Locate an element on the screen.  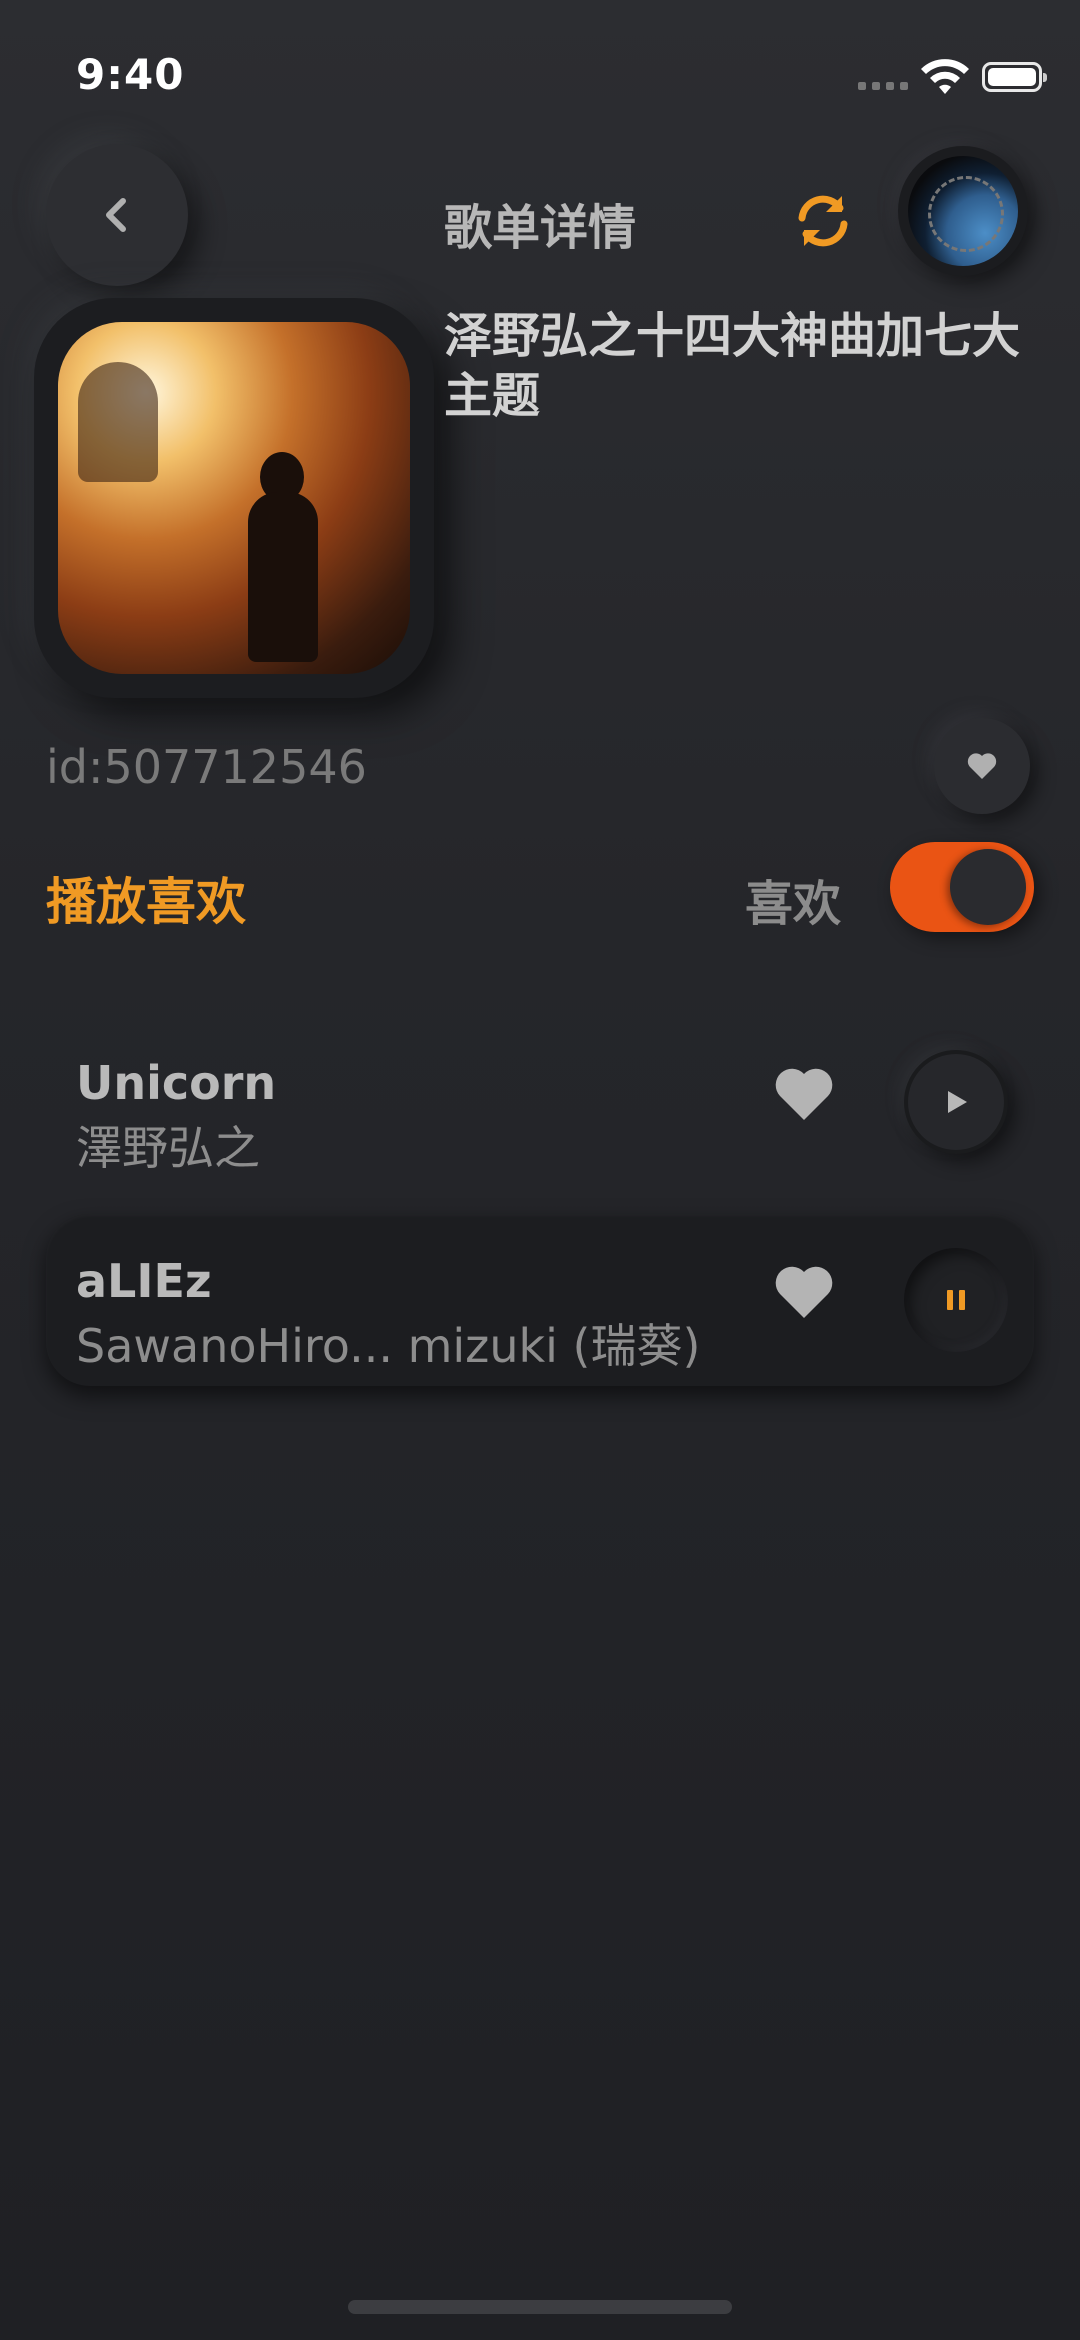
header: 歌单详情 is located at coordinates (540, 215).